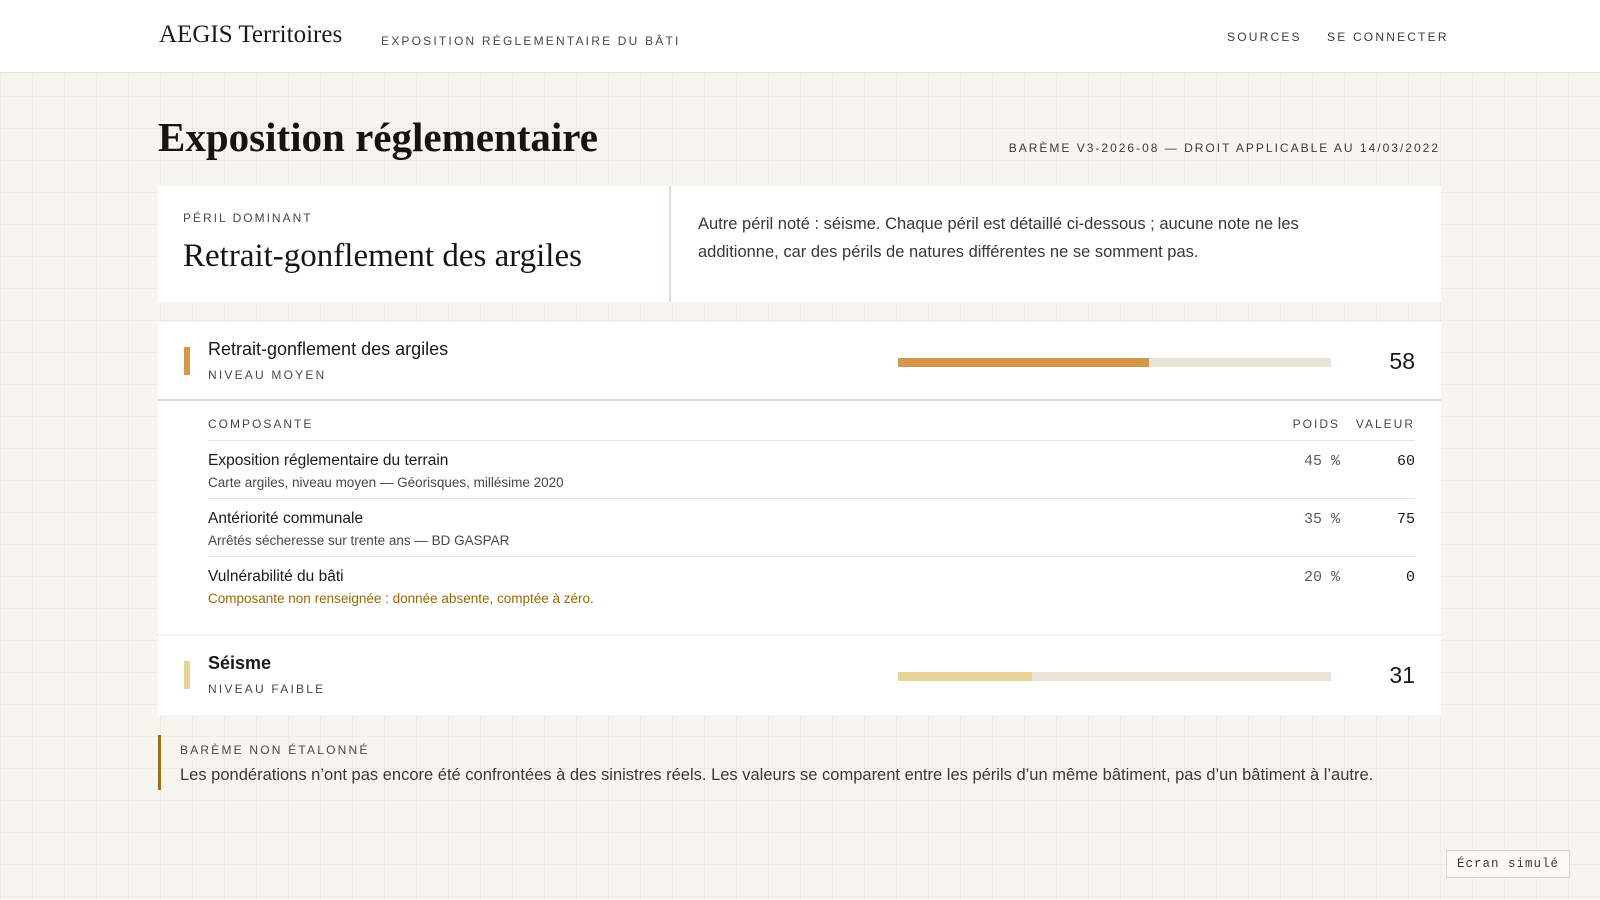  Describe the element at coordinates (811, 421) in the screenshot. I see `components-table-header: COMPOSANTE POIDS VALEUR` at that location.